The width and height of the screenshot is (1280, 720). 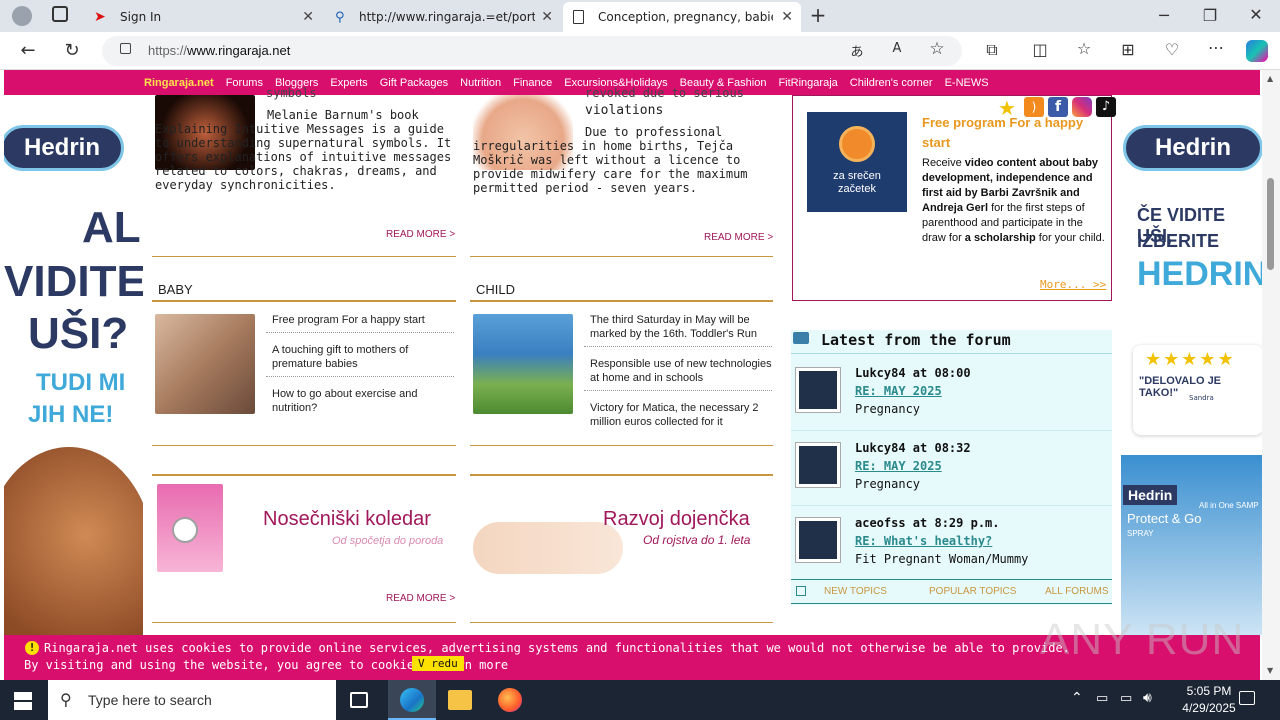 What do you see at coordinates (364, 401) in the screenshot?
I see `baby-link-3: How to go about exercise and nutrition?` at bounding box center [364, 401].